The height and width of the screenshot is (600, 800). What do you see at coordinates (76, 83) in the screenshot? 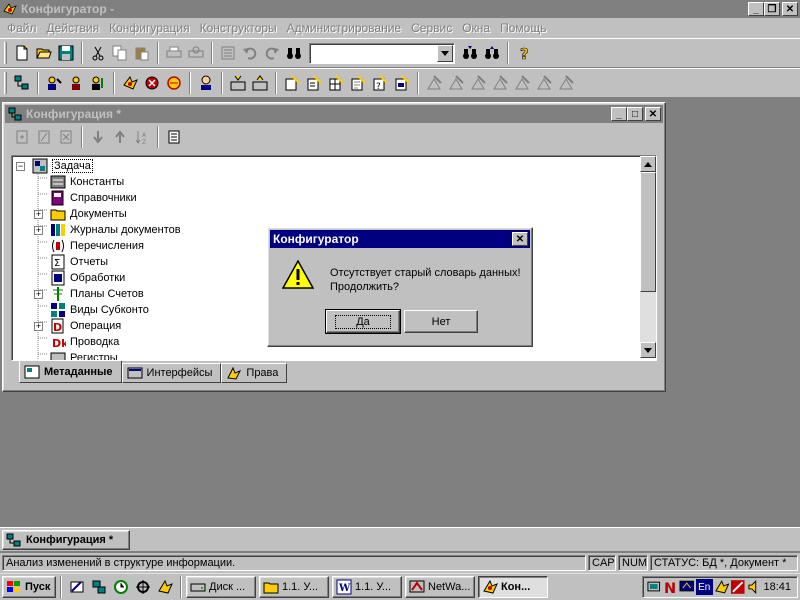
I see `admin-icon` at bounding box center [76, 83].